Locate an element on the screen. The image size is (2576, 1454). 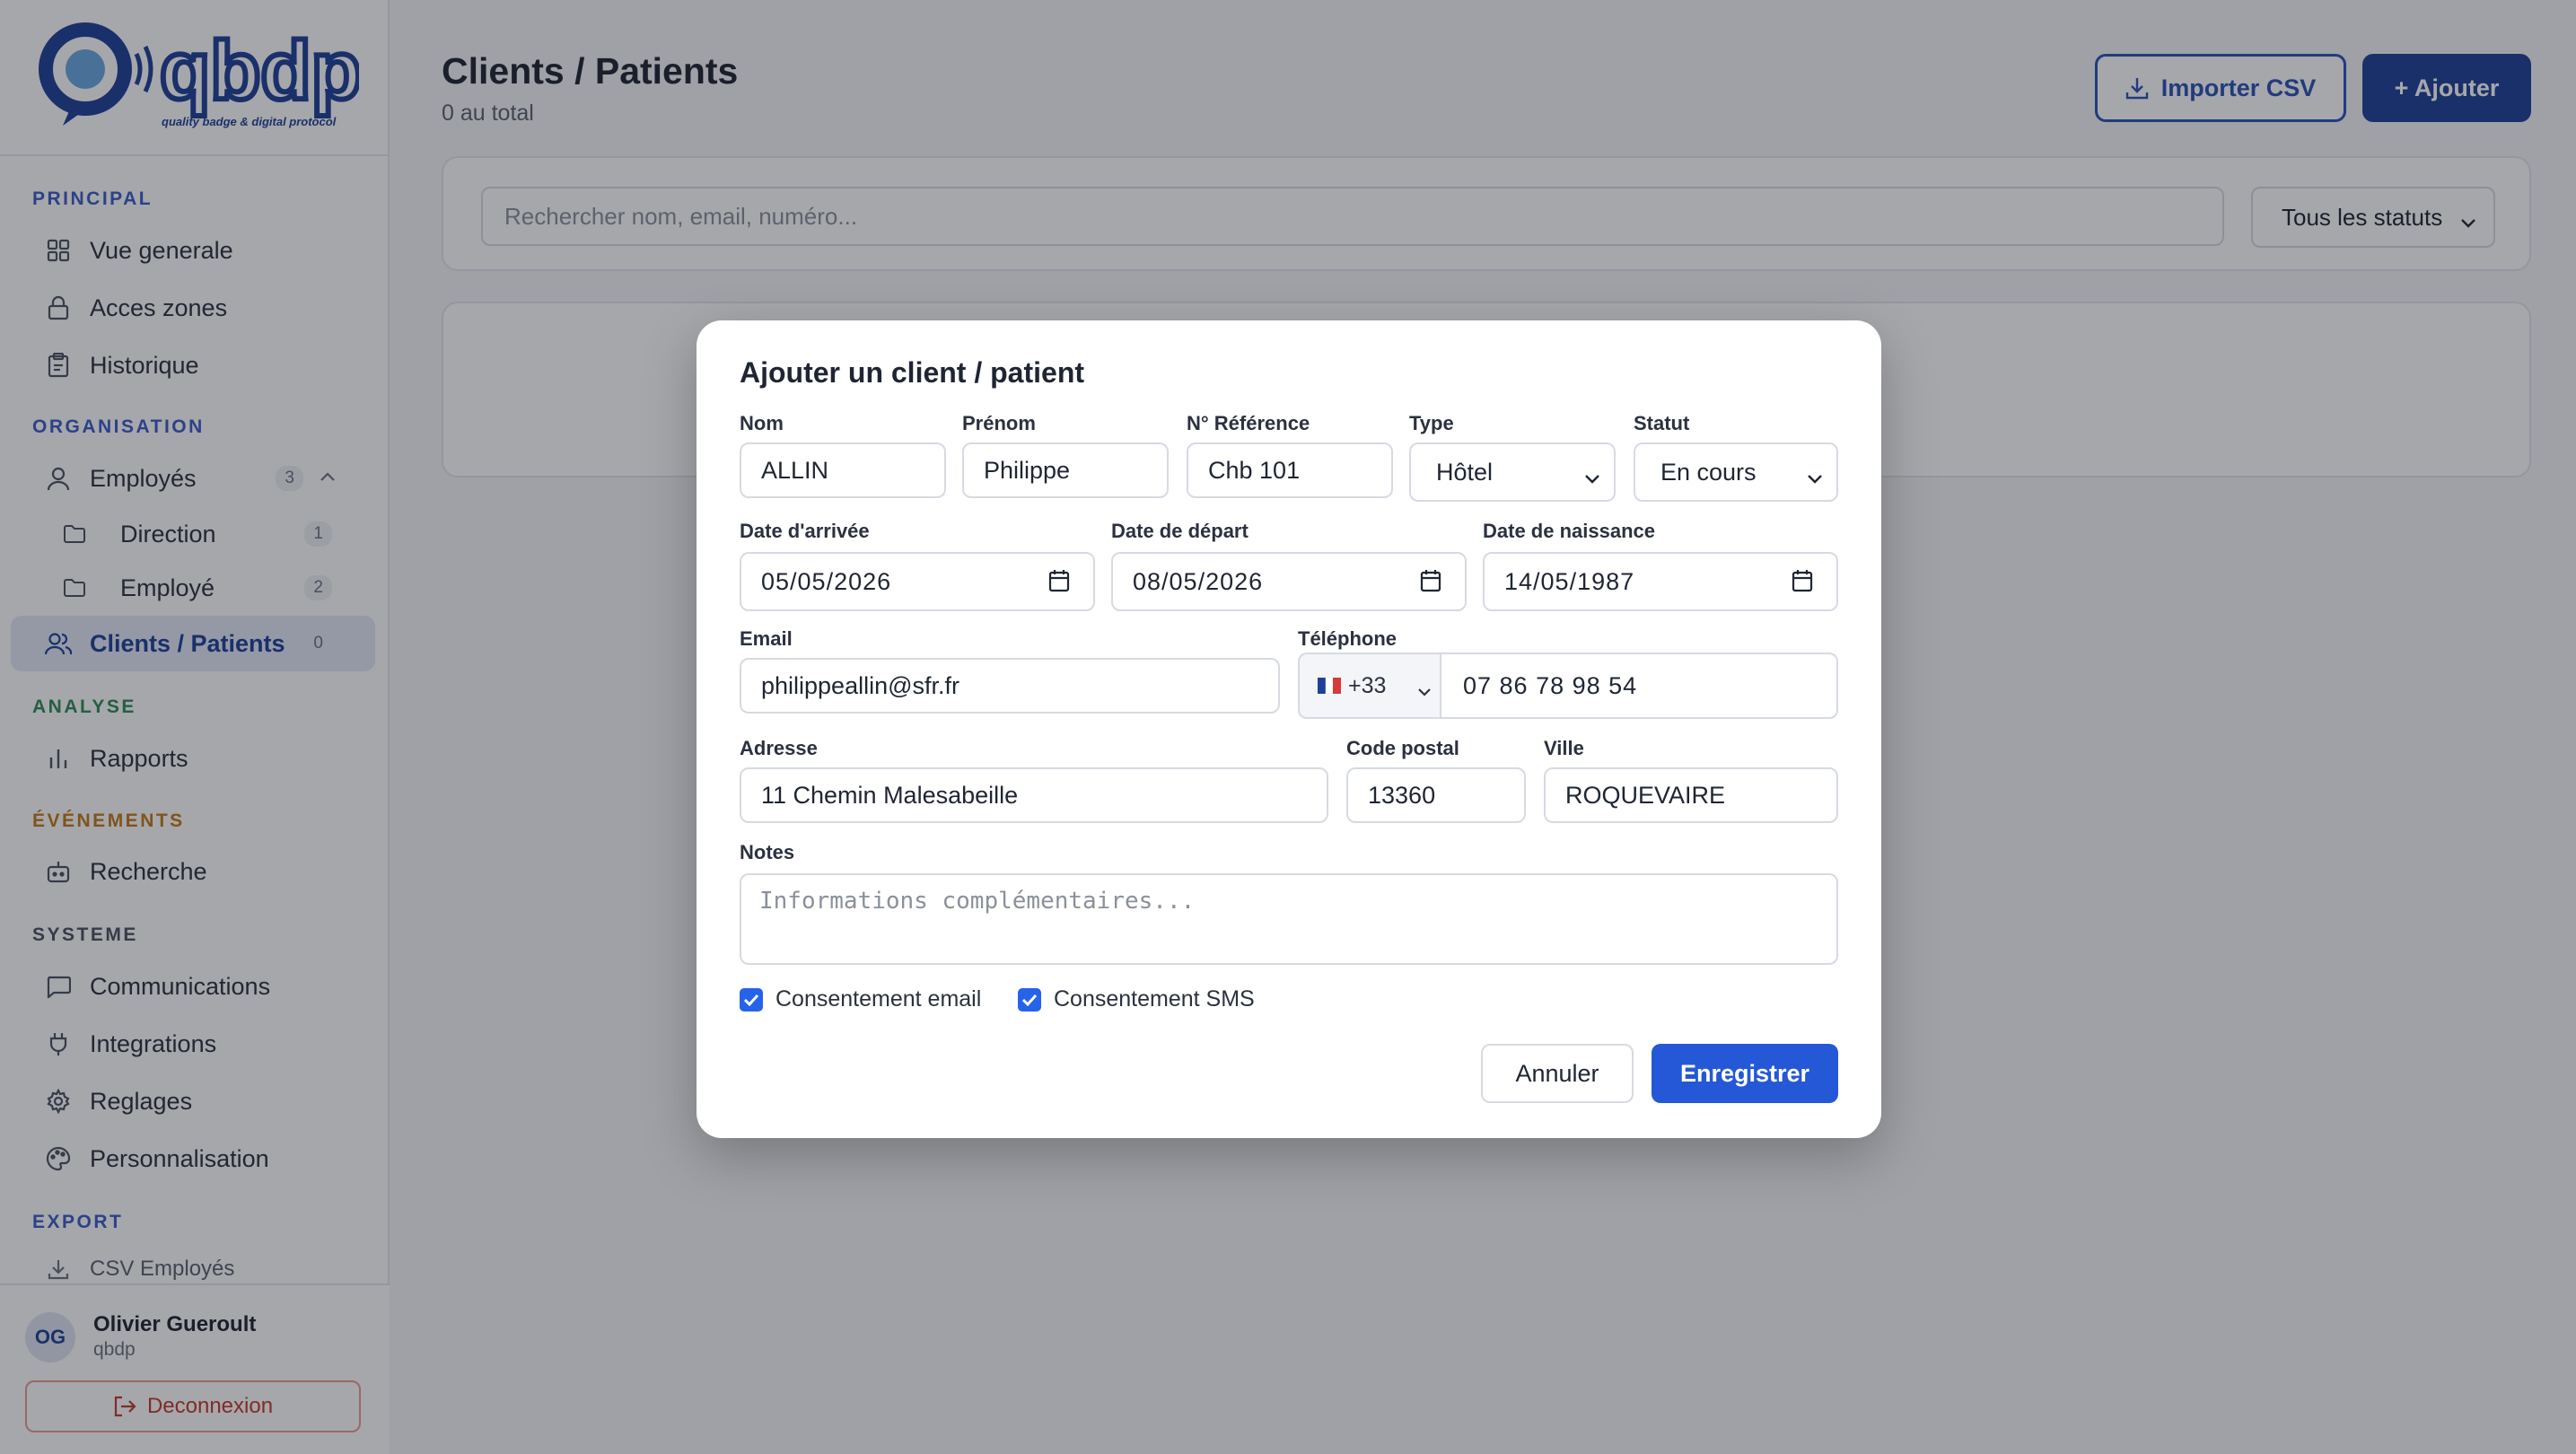
nom-label: Nom is located at coordinates (762, 423).